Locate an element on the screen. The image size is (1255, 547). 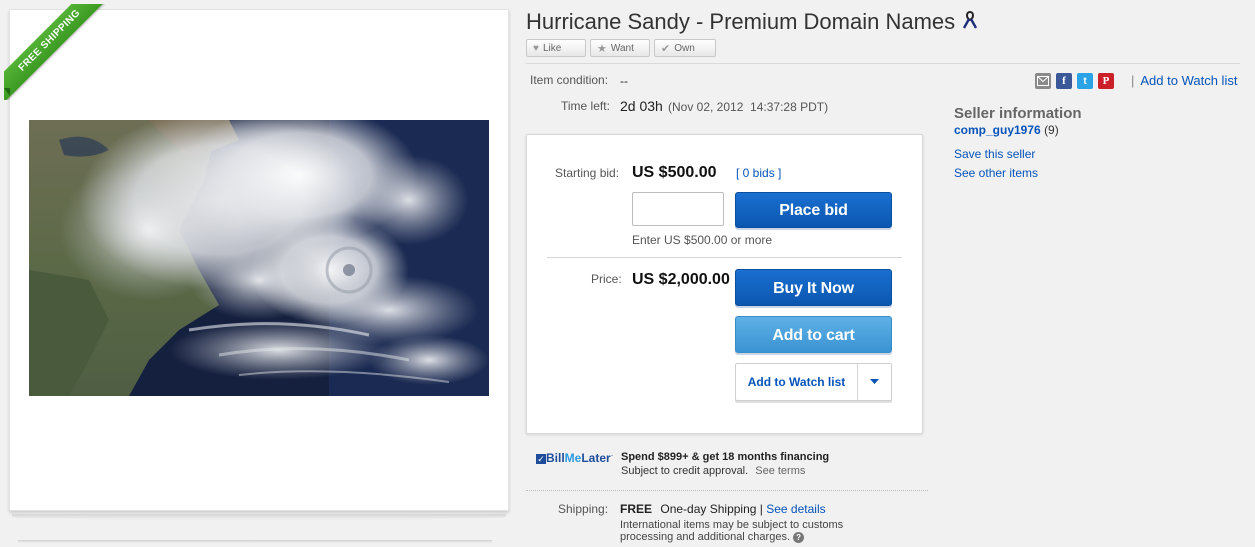
add-to-watch-list-button: Add to Watch list is located at coordinates (813, 382).